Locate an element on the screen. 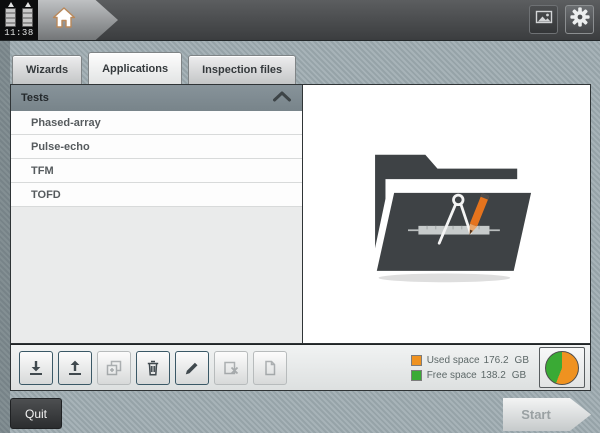  free-space-swatch is located at coordinates (416, 375).